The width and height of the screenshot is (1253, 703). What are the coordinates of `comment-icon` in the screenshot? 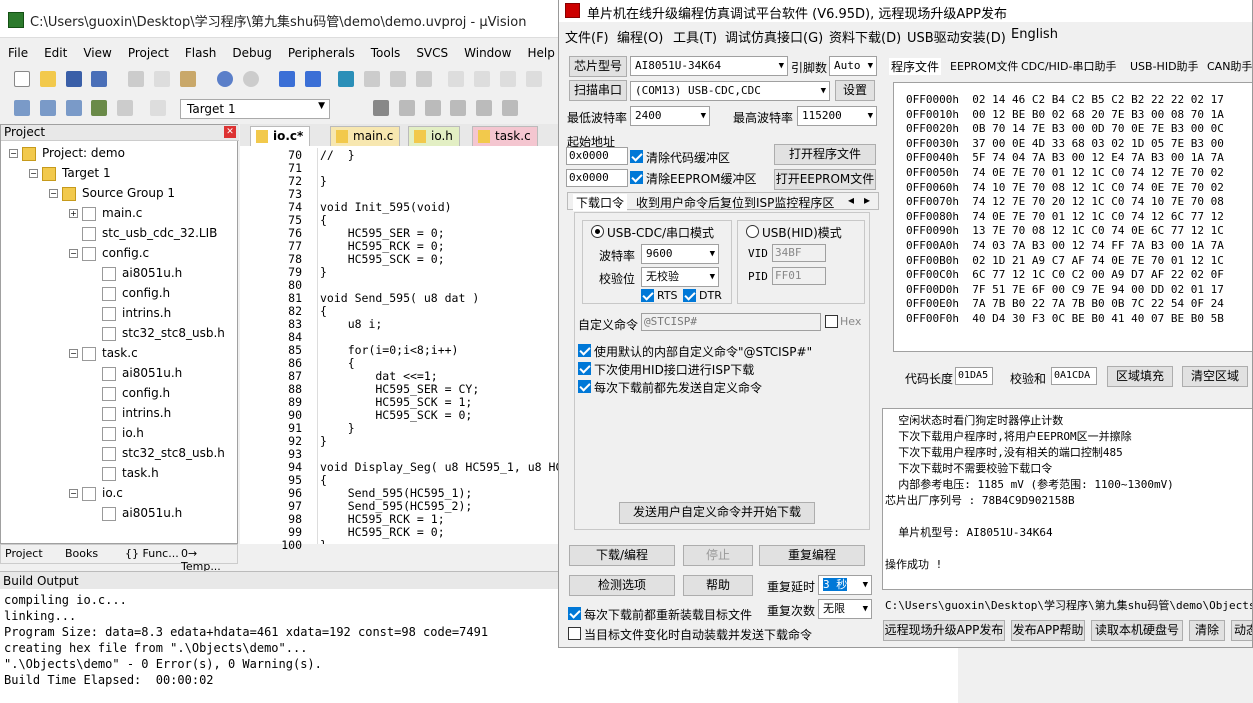 It's located at (508, 79).